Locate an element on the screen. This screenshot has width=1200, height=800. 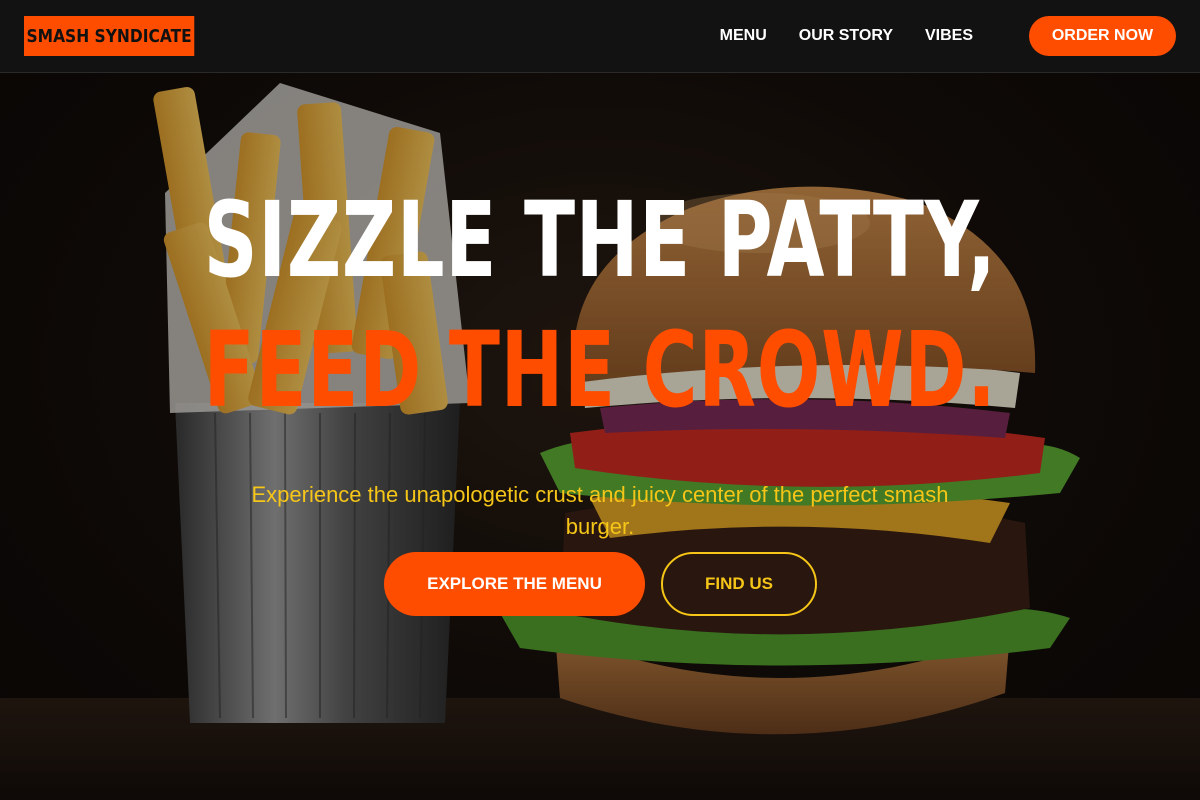
hero-headline-line1: SIZZLE THE PATTY, is located at coordinates (600, 240).